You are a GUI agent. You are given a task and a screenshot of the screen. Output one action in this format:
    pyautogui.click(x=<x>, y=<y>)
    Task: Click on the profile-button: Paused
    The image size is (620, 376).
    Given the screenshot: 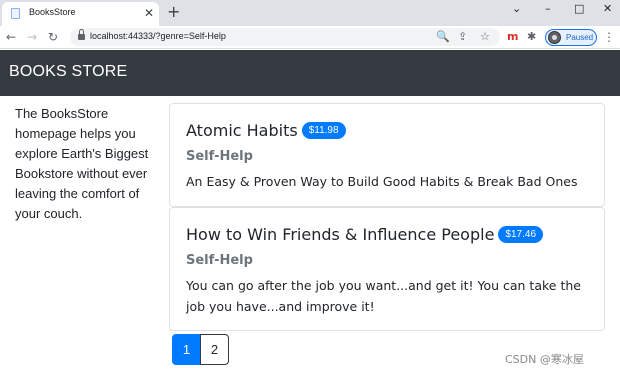 What is the action you would take?
    pyautogui.click(x=571, y=37)
    